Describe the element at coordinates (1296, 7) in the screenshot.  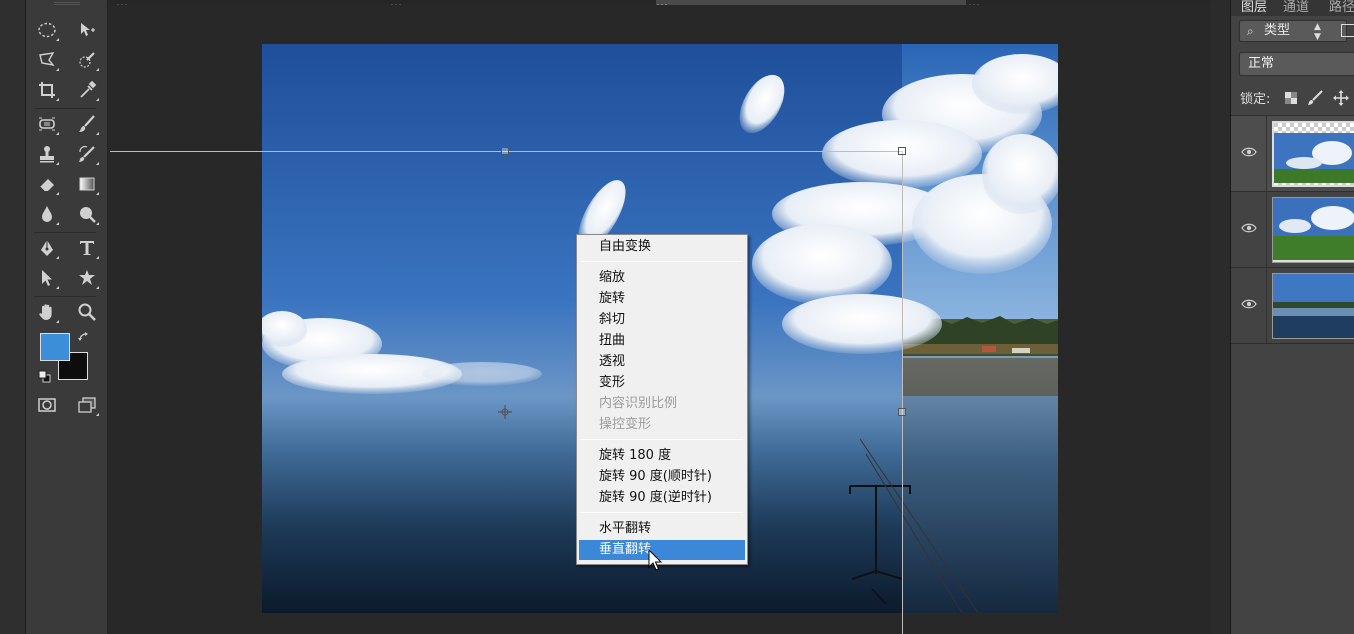
I see `tab-channels: 通道` at that location.